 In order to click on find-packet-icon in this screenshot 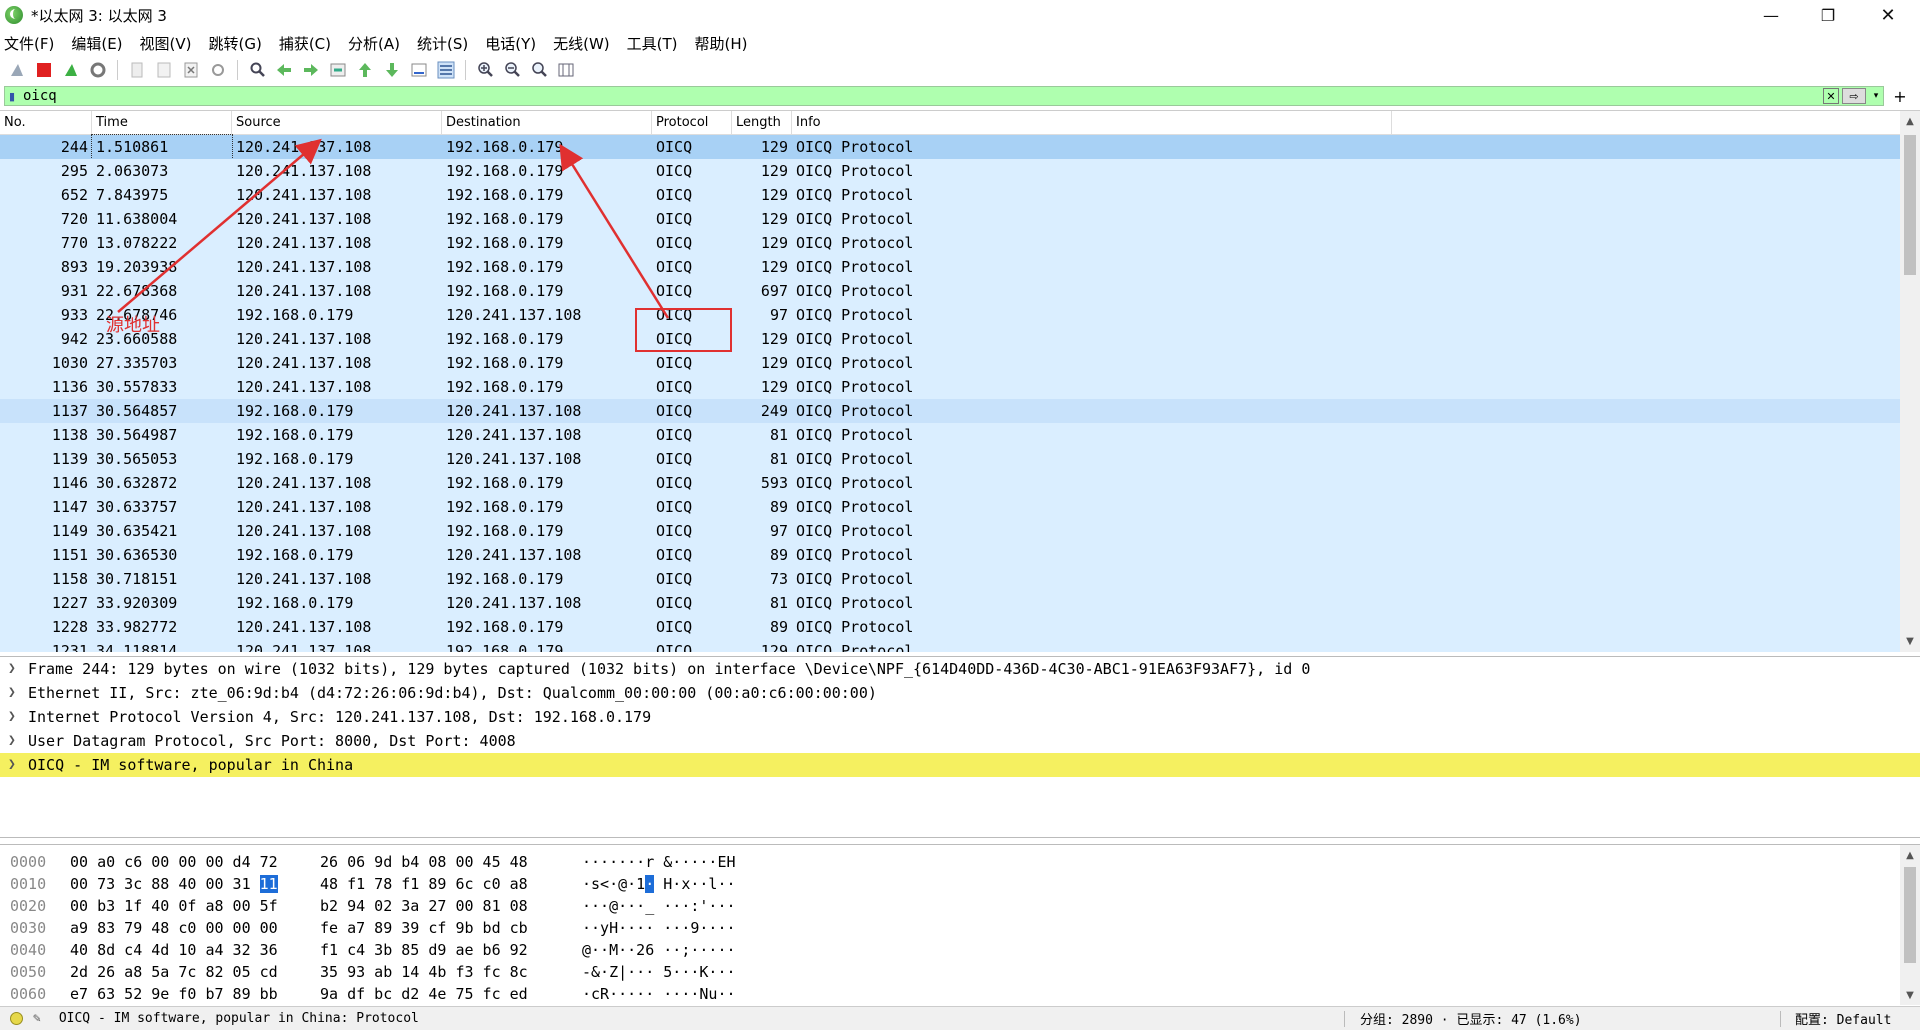, I will do `click(257, 70)`.